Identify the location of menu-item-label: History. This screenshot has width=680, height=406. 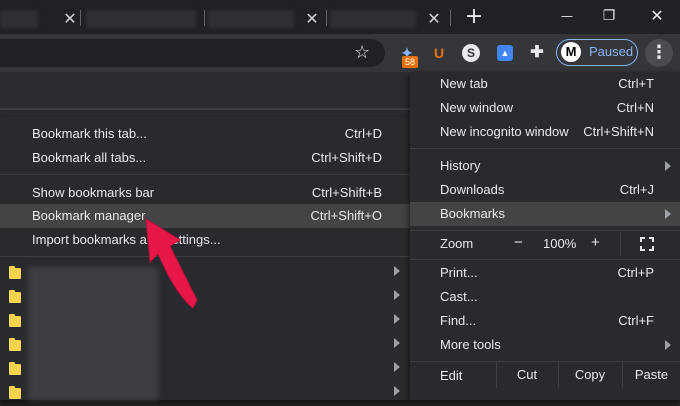
(460, 165).